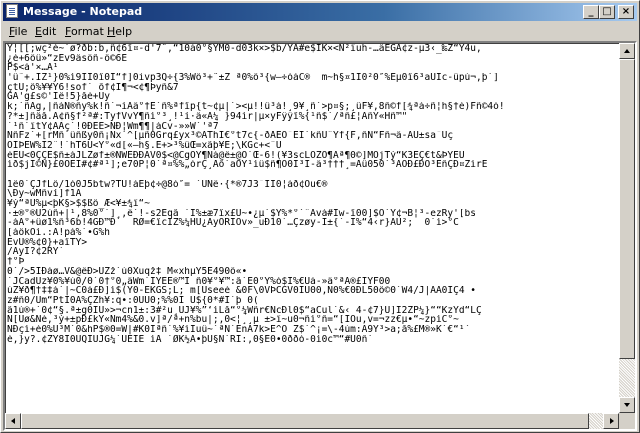 The height and width of the screenshot is (433, 640). I want to click on title-bar: Message - Notepad _ □ ×, so click(320, 12).